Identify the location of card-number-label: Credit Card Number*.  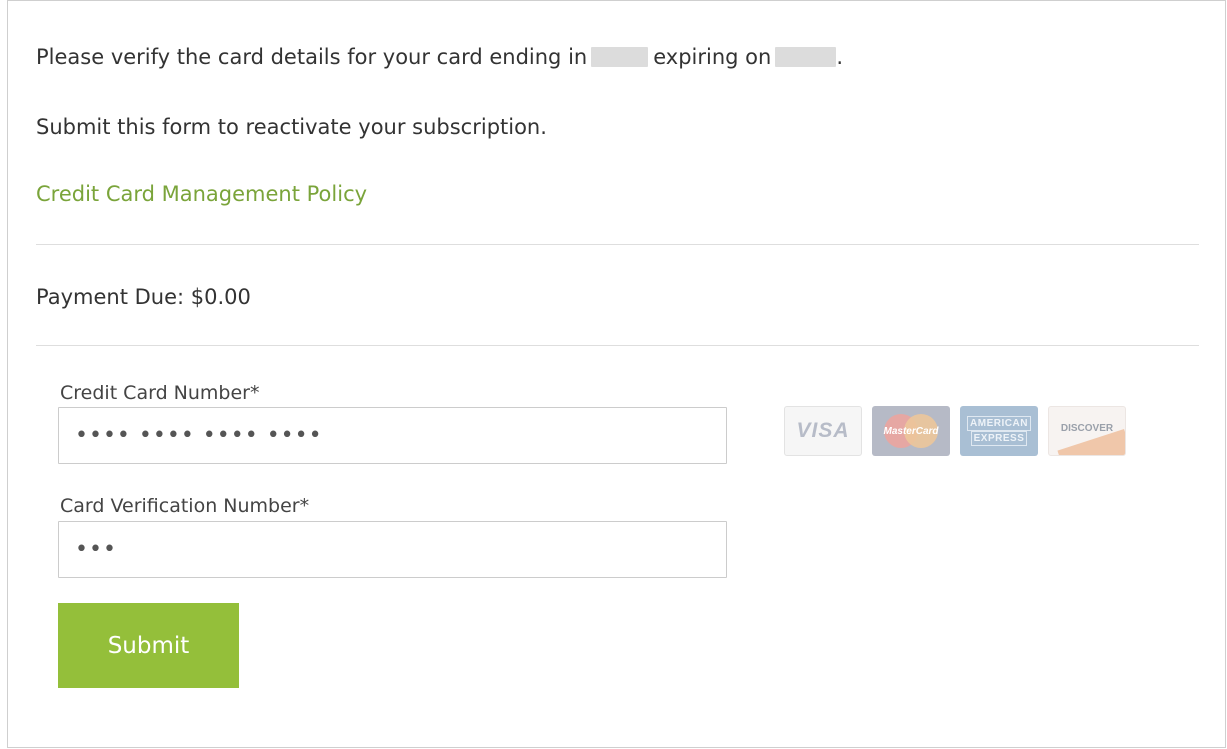
(160, 393).